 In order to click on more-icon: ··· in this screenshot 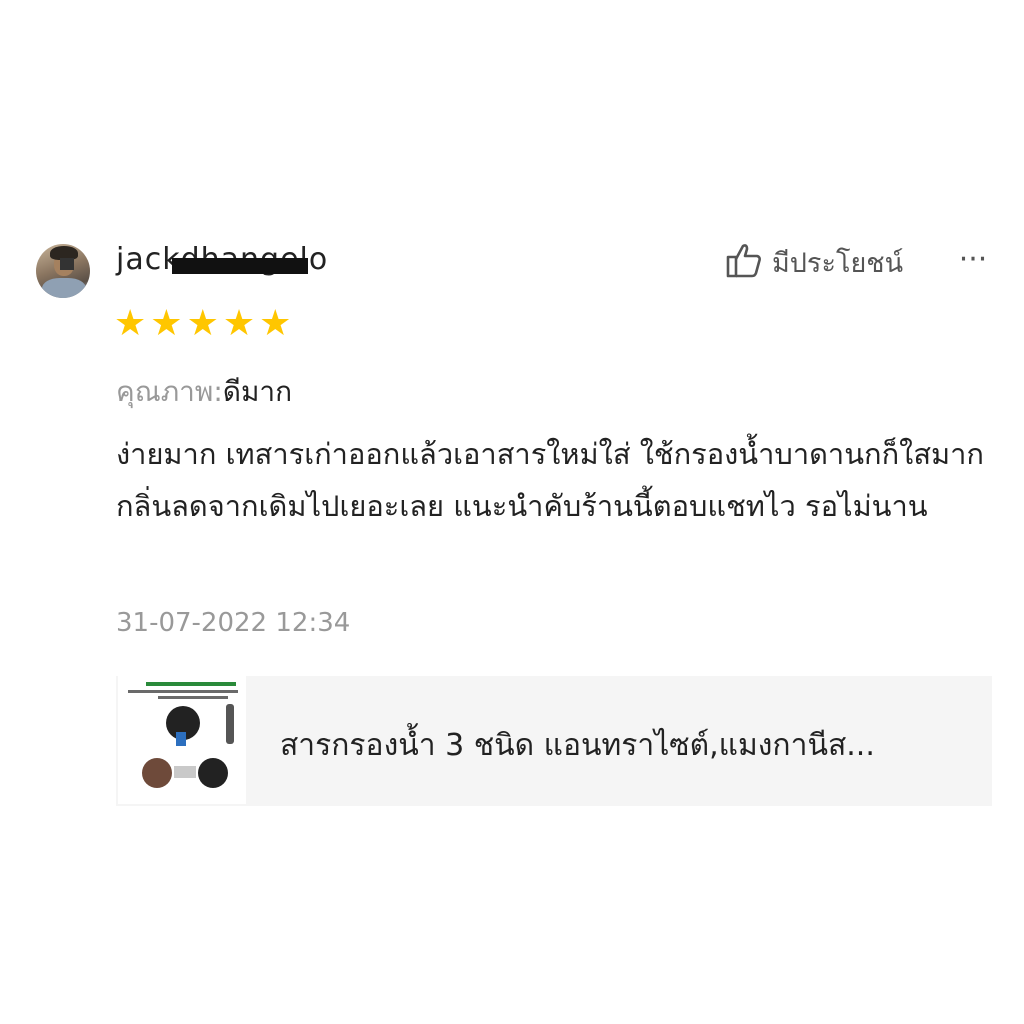, I will do `click(973, 259)`.